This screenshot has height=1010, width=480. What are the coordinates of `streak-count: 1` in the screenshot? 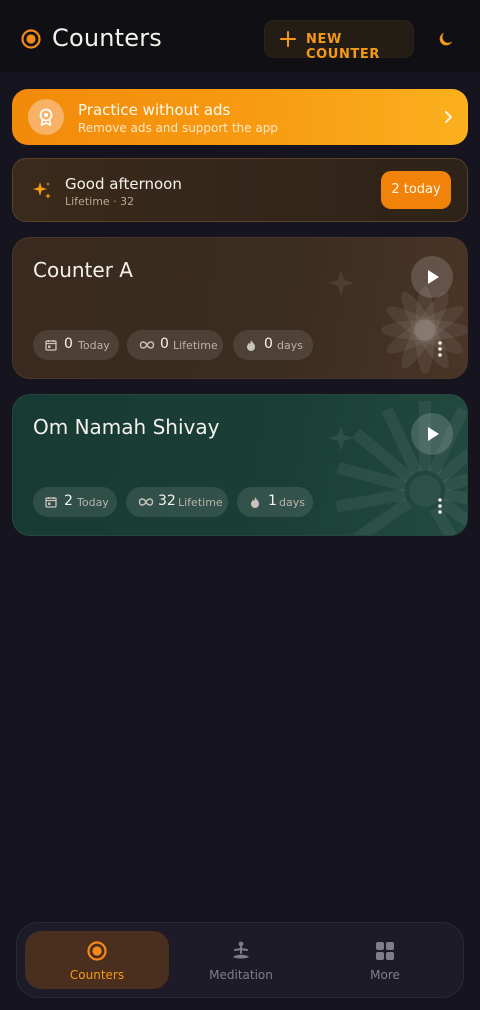 It's located at (272, 501).